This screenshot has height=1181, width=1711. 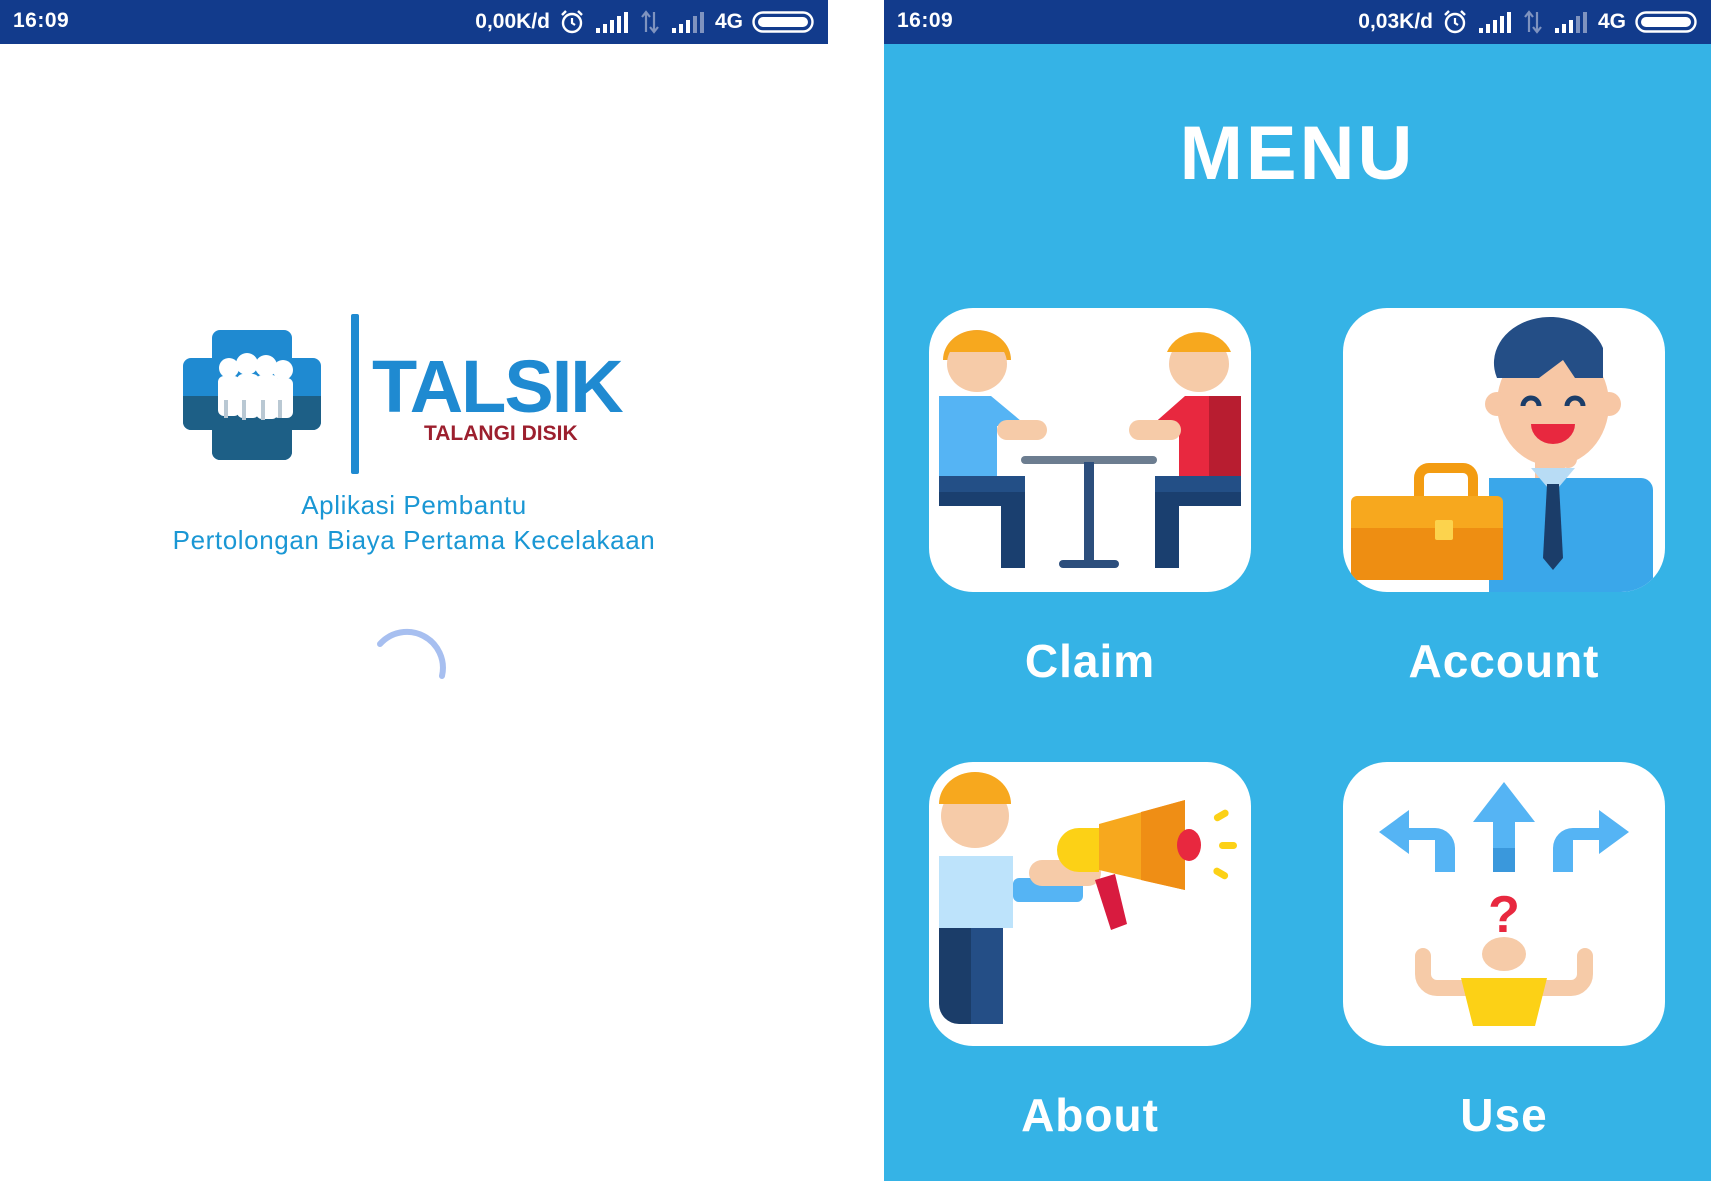 I want to click on network-speed: 0,00K/d, so click(x=512, y=21).